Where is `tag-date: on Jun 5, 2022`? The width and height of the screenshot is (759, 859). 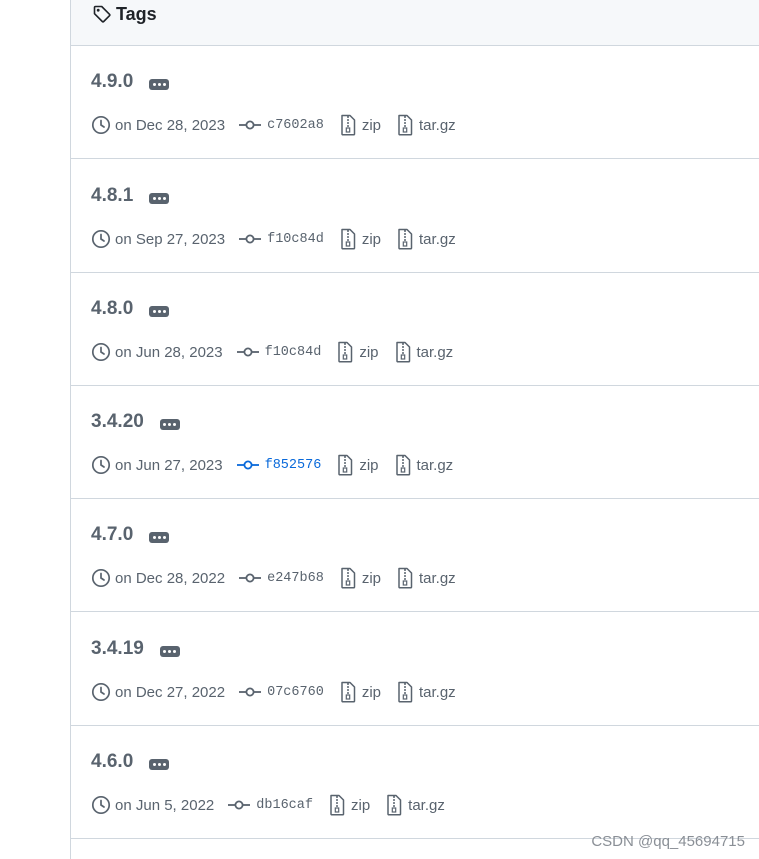 tag-date: on Jun 5, 2022 is located at coordinates (152, 805).